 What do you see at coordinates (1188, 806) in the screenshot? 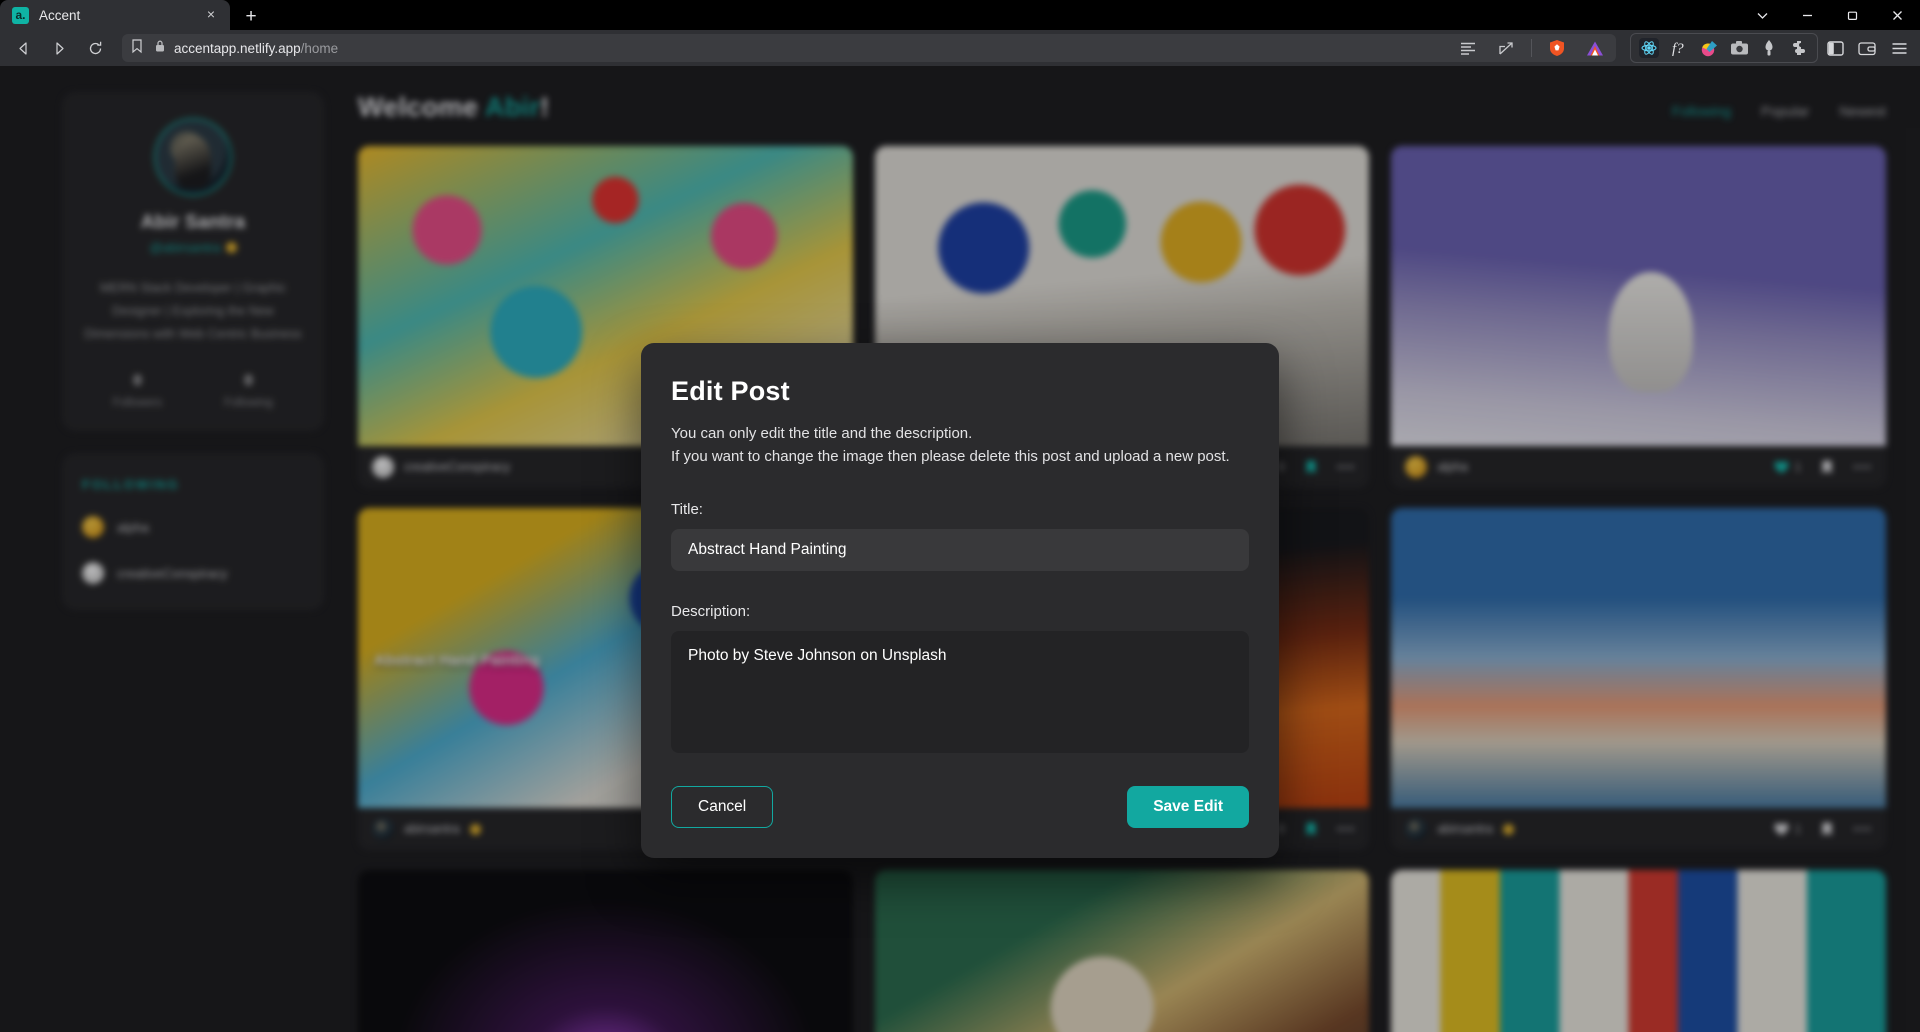
I see `save-edit-button: Save Edit` at bounding box center [1188, 806].